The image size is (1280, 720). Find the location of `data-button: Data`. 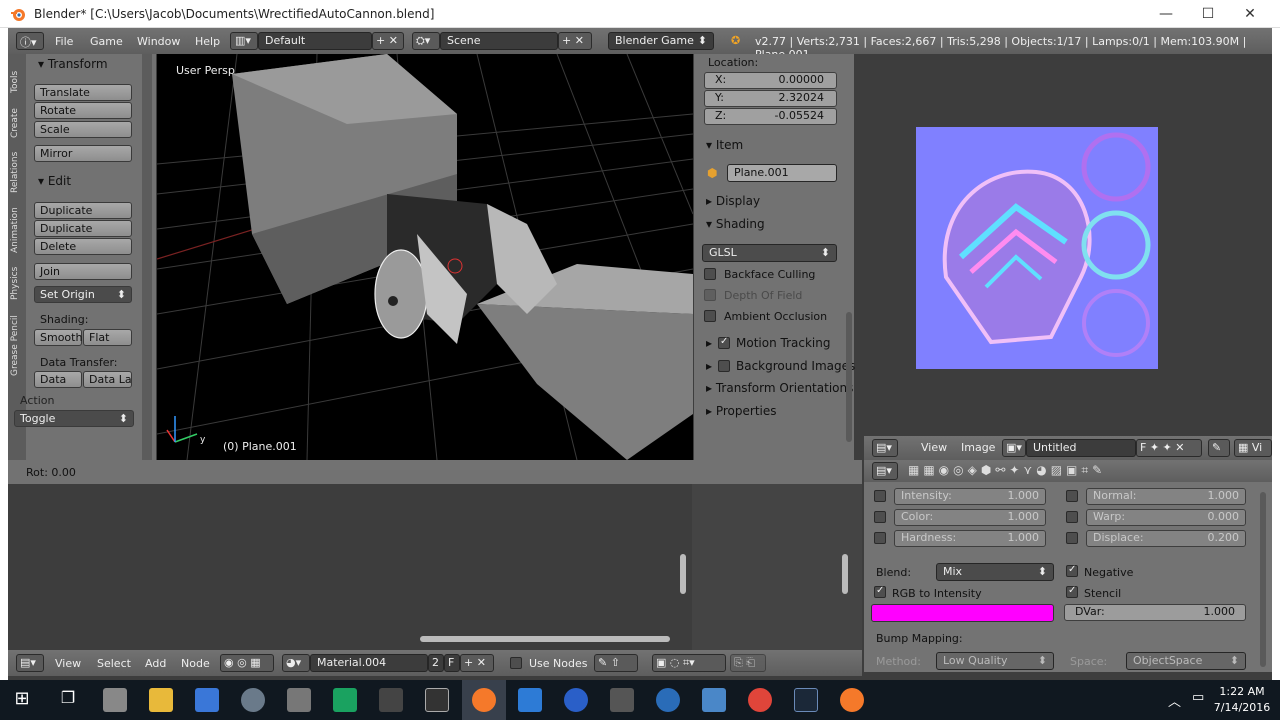

data-button: Data is located at coordinates (58, 379).